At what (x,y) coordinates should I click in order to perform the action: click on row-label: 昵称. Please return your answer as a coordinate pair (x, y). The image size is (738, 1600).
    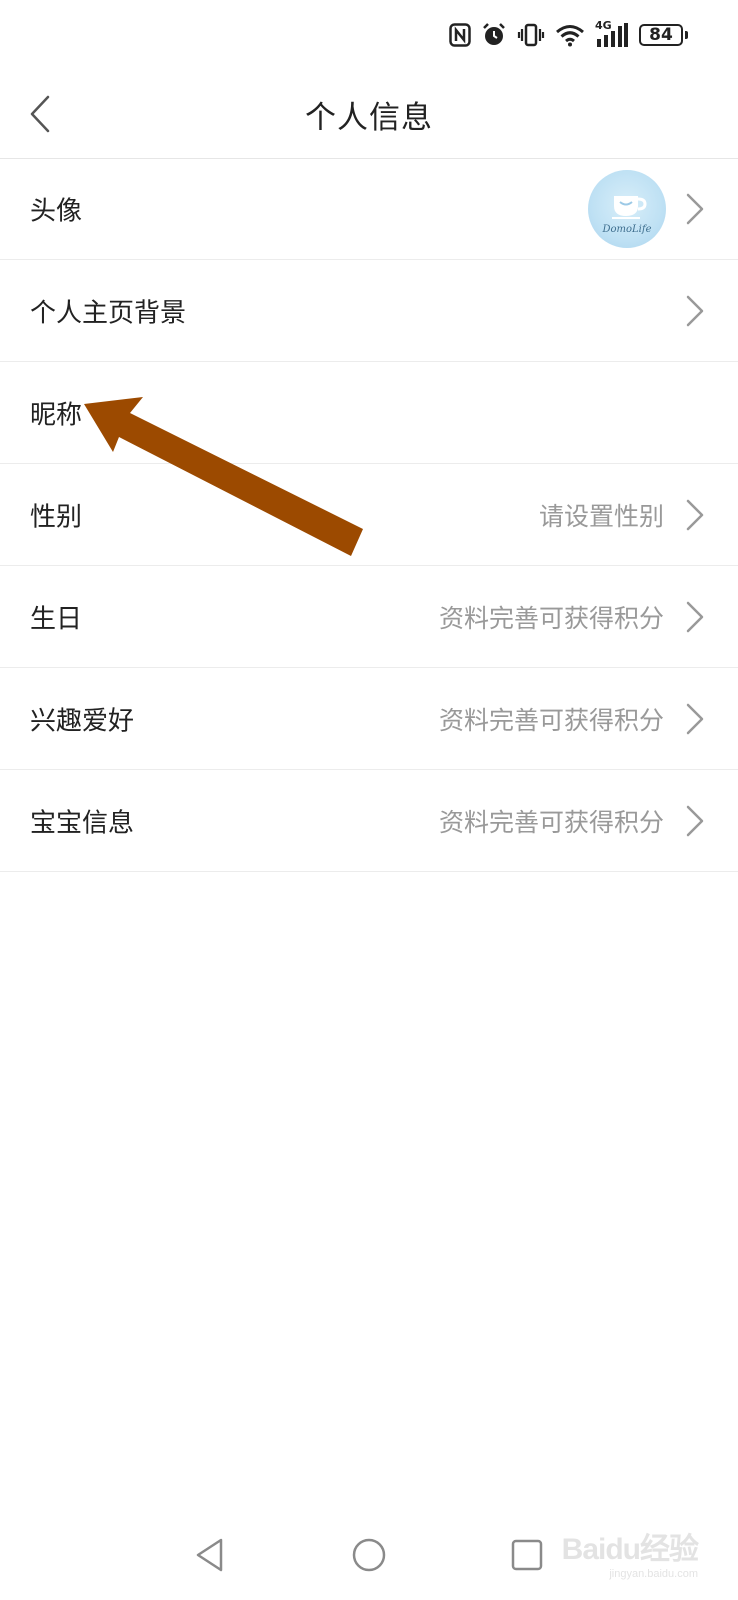
    Looking at the image, I should click on (56, 415).